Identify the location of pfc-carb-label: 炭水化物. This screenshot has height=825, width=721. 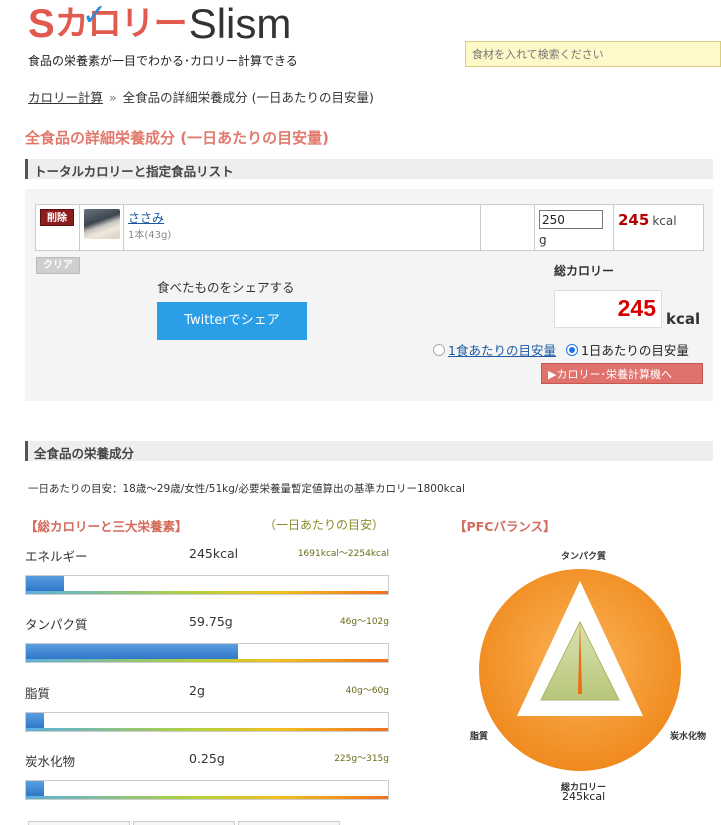
(688, 737).